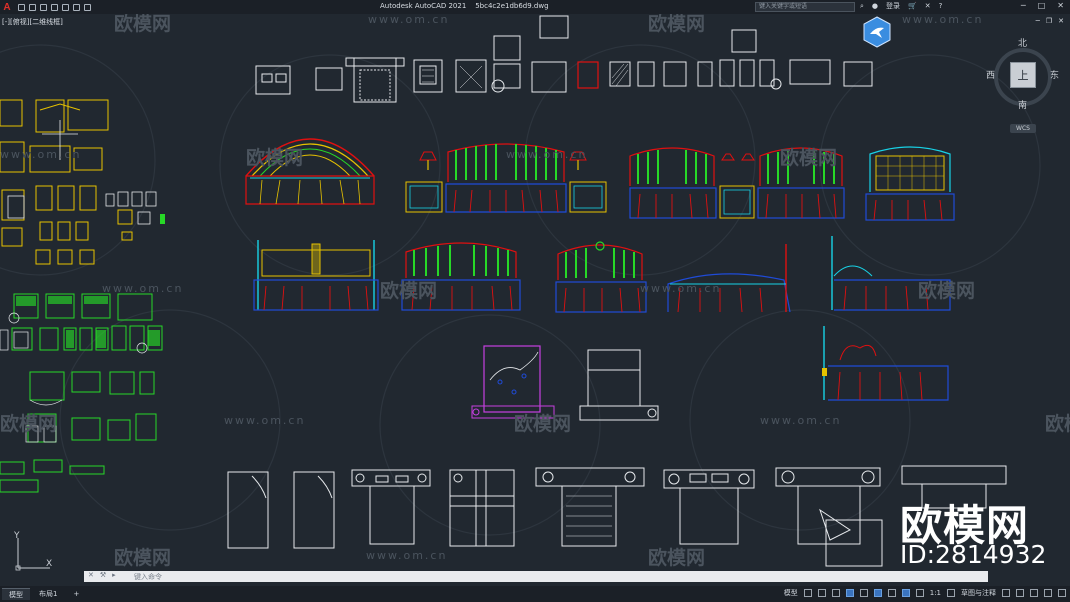 This screenshot has height=602, width=1070. Describe the element at coordinates (877, 593) in the screenshot. I see `osnap-icon` at that location.